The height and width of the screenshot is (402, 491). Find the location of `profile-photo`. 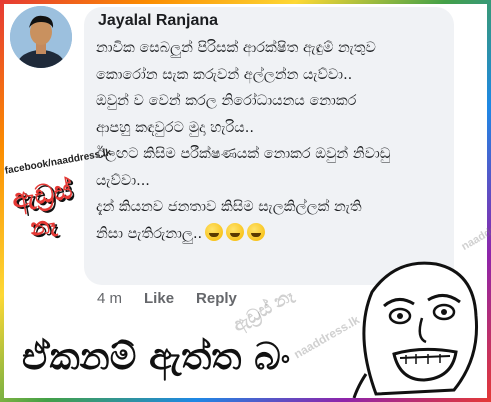

profile-photo is located at coordinates (41, 37).